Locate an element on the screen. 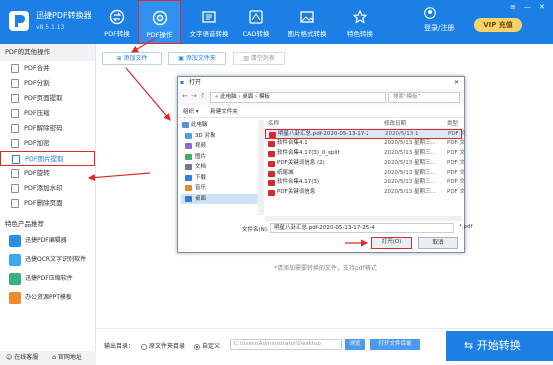 The height and width of the screenshot is (365, 553). sidebar-item: PDF加密 is located at coordinates (47, 143).